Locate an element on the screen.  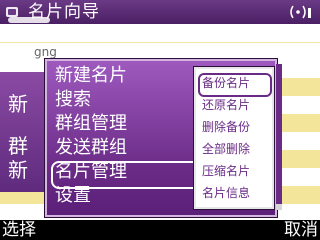
submenu-item-restore-cards: 还原名片 is located at coordinates (226, 105).